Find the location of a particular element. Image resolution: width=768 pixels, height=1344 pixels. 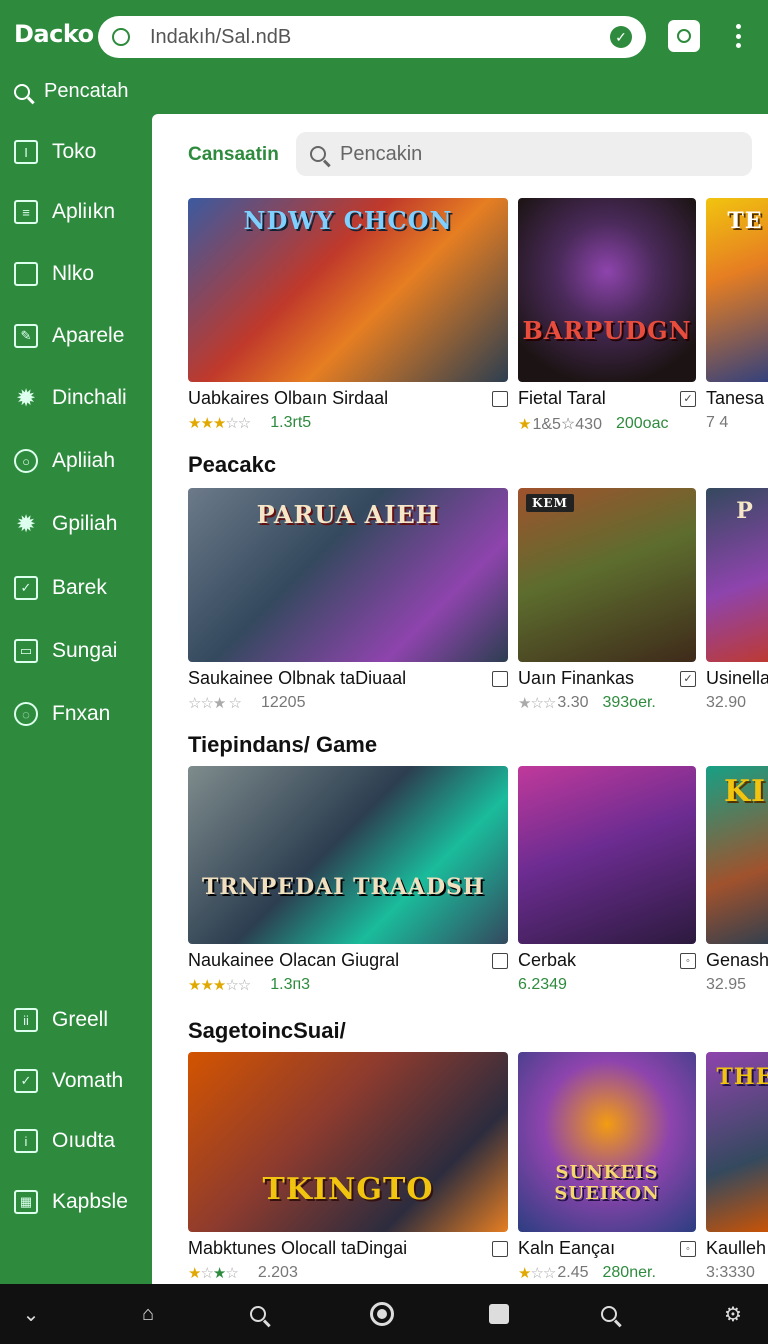

tabs-button is located at coordinates (684, 36).